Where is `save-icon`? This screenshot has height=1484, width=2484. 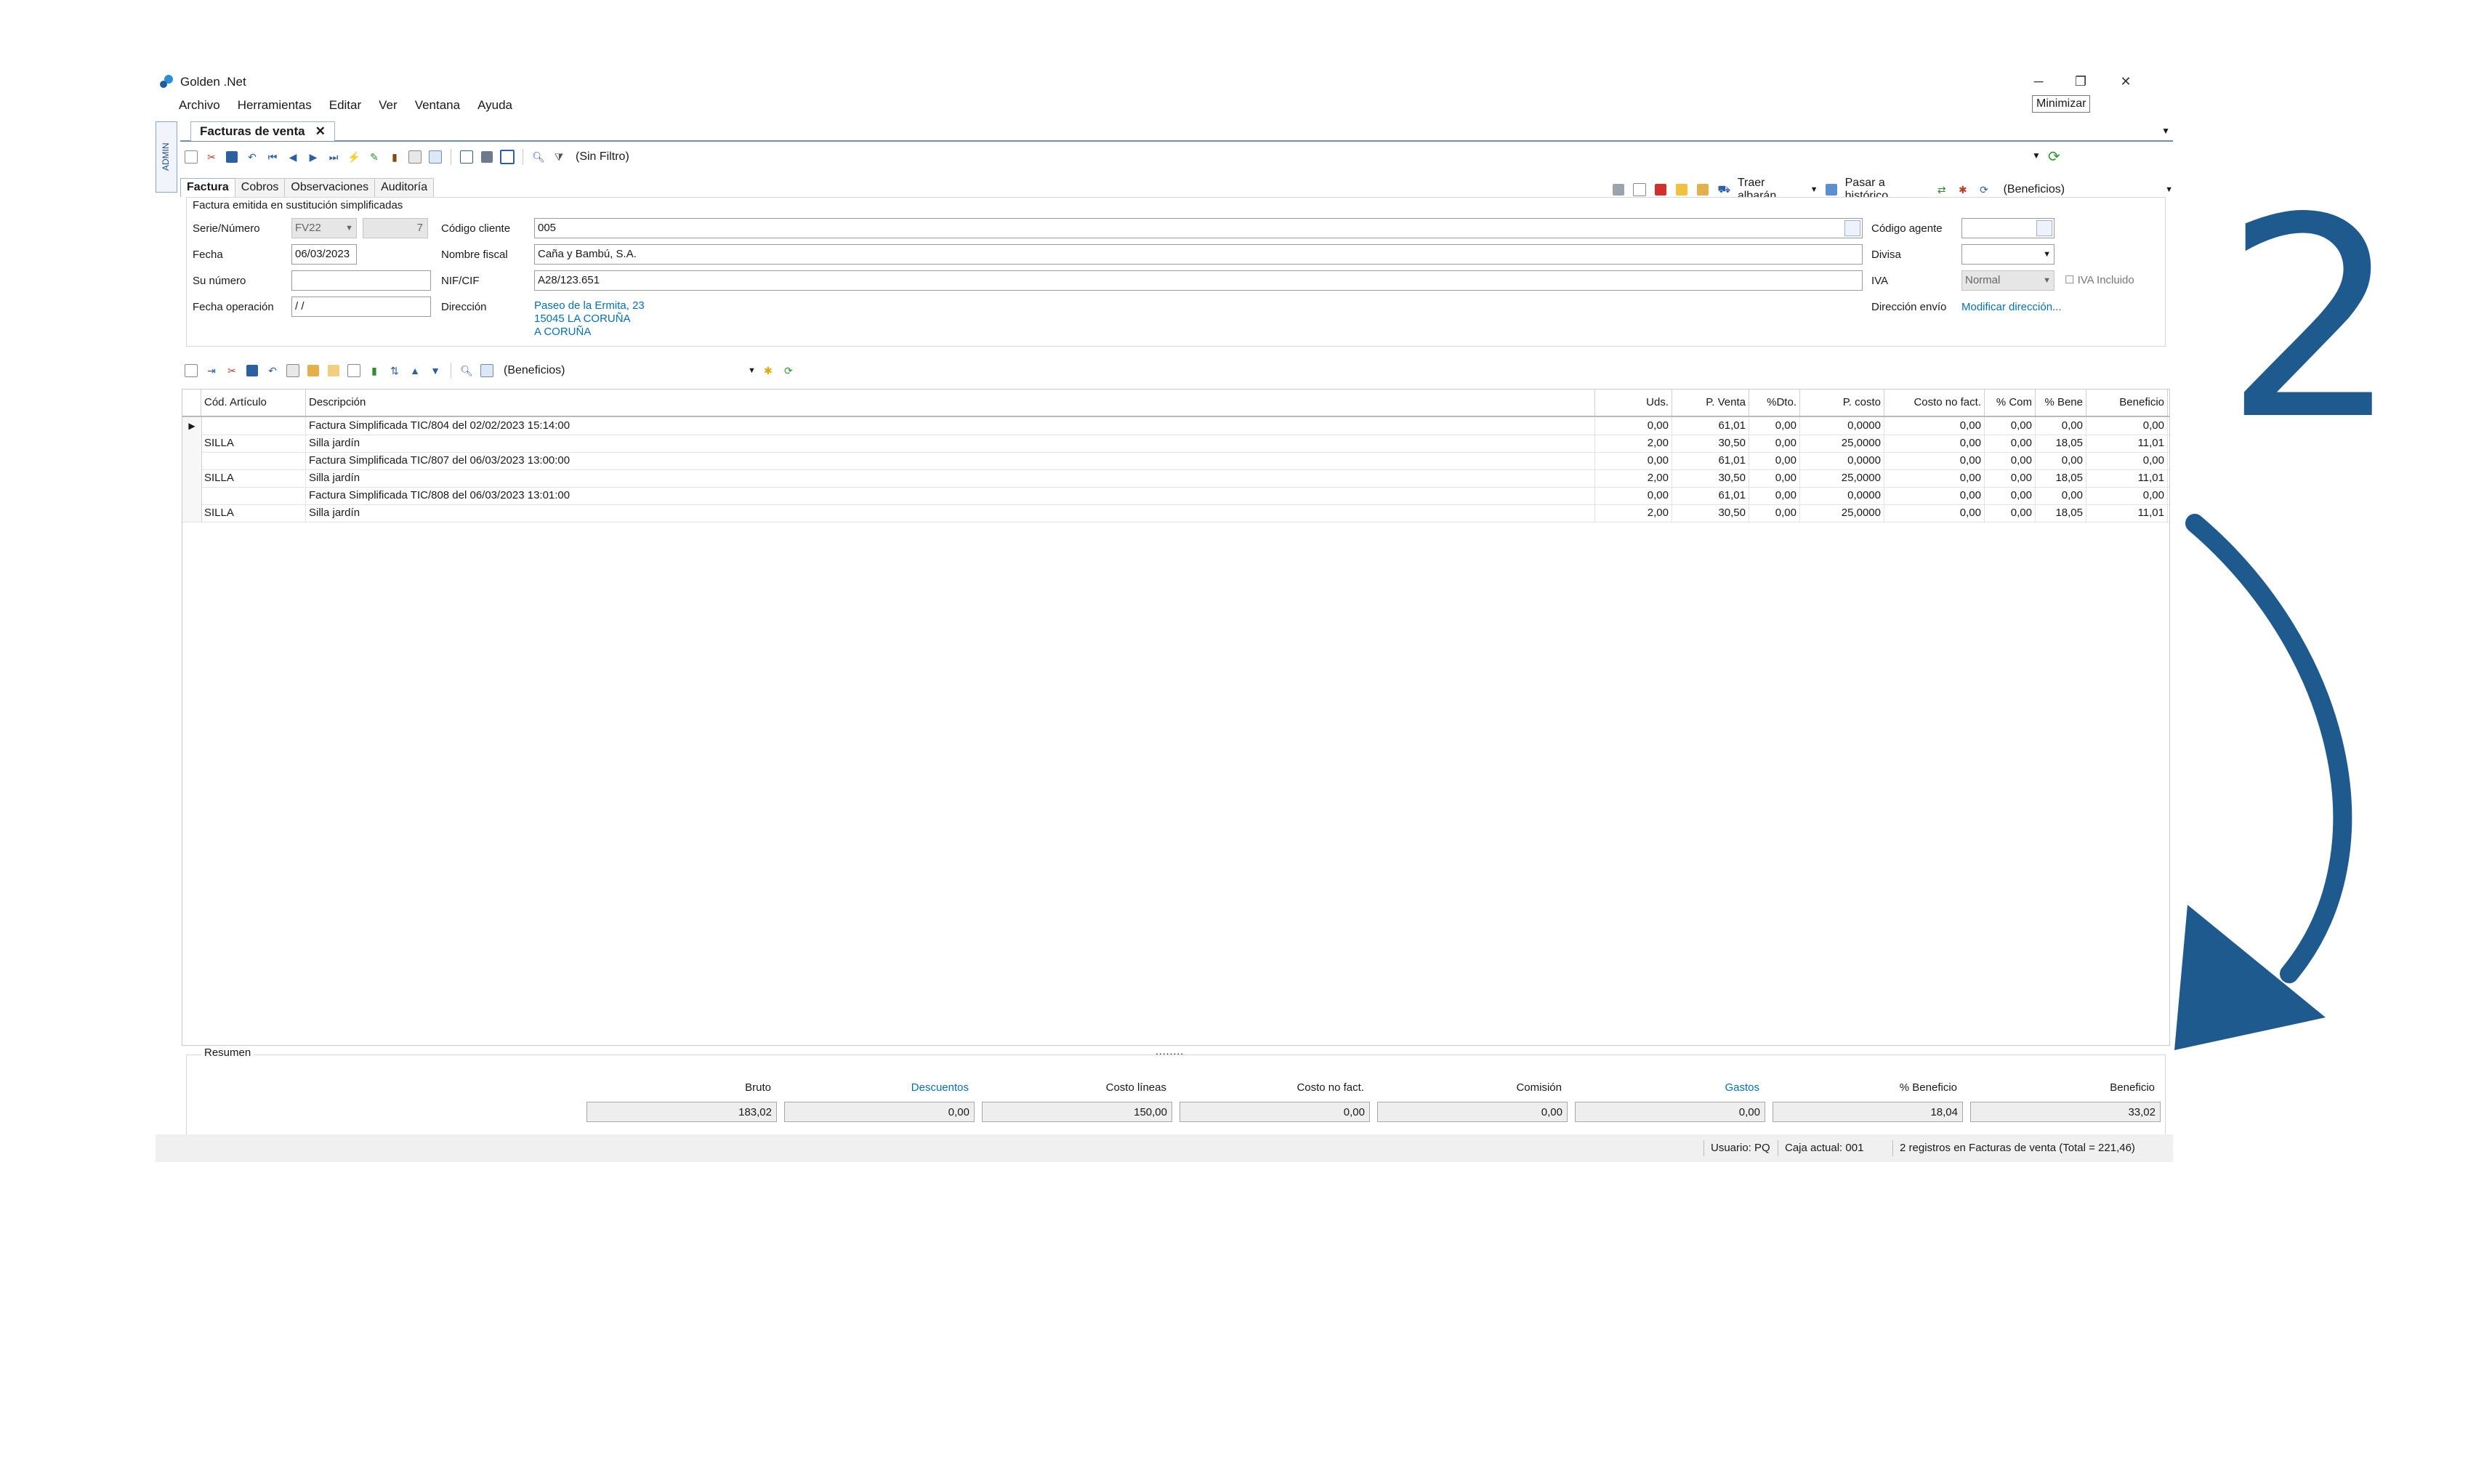
save-icon is located at coordinates (232, 157).